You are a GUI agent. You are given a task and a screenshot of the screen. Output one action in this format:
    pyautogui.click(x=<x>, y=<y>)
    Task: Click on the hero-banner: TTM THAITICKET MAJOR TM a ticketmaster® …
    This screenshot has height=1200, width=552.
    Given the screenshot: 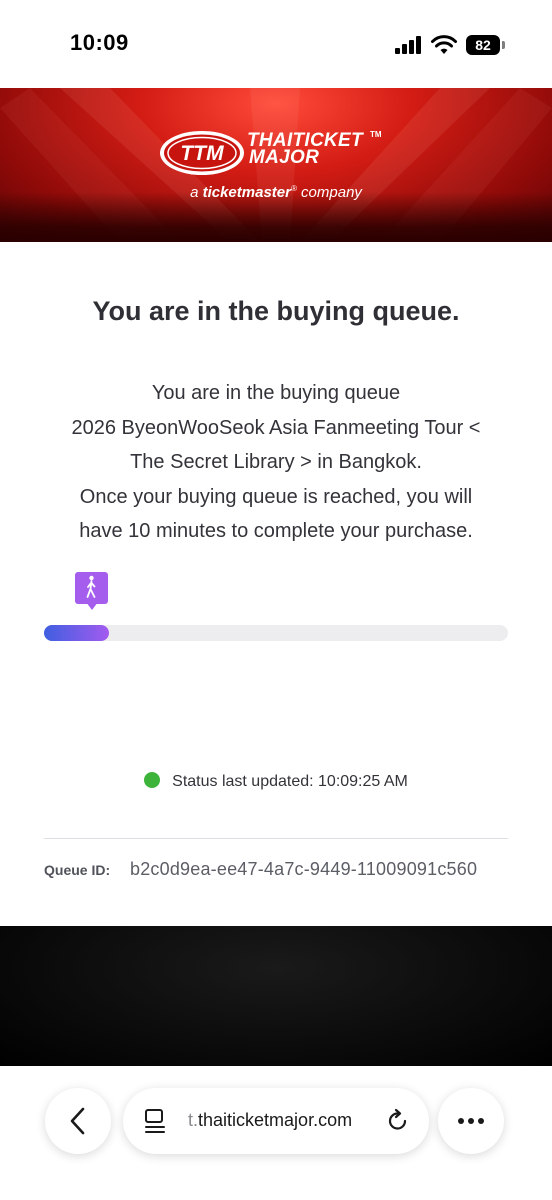 What is the action you would take?
    pyautogui.click(x=276, y=165)
    